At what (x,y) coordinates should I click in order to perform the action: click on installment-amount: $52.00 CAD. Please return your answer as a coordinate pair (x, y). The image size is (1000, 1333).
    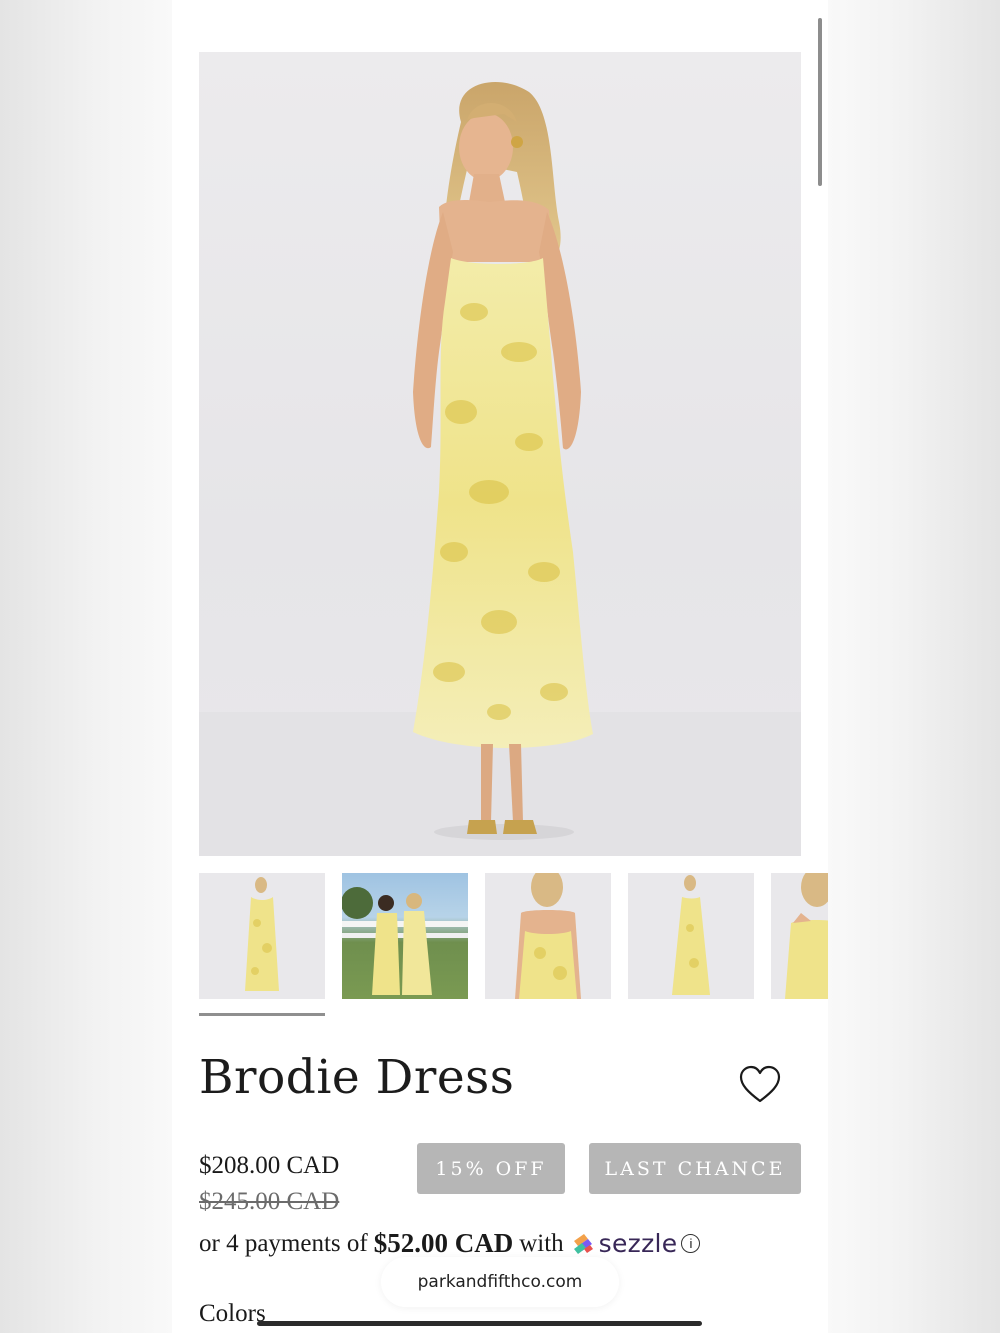
    Looking at the image, I should click on (443, 1243).